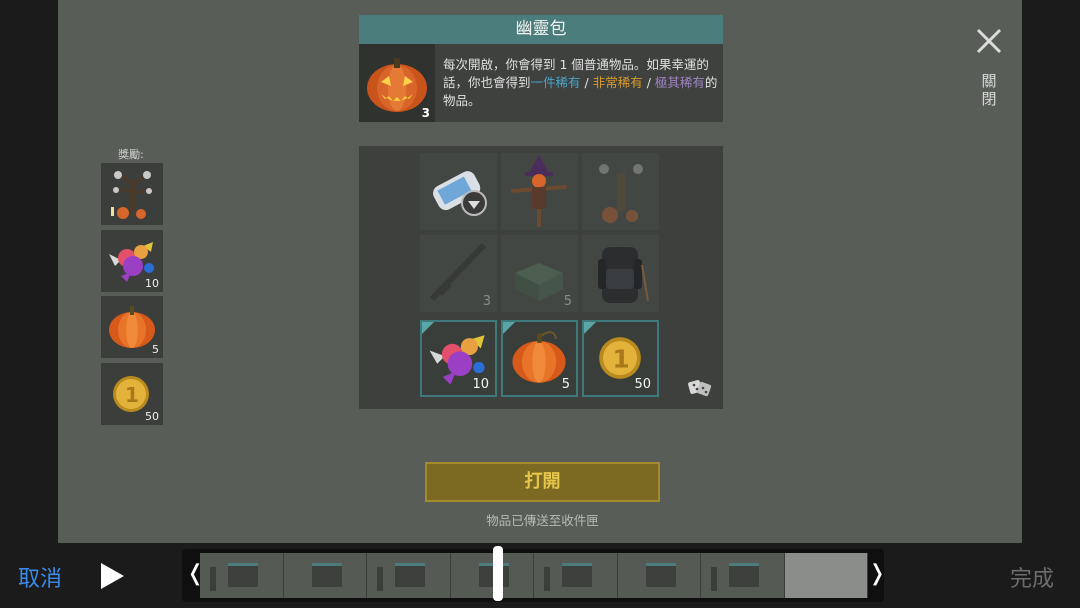 This screenshot has height=608, width=1080. What do you see at coordinates (700, 387) in the screenshot?
I see `dice-icon` at bounding box center [700, 387].